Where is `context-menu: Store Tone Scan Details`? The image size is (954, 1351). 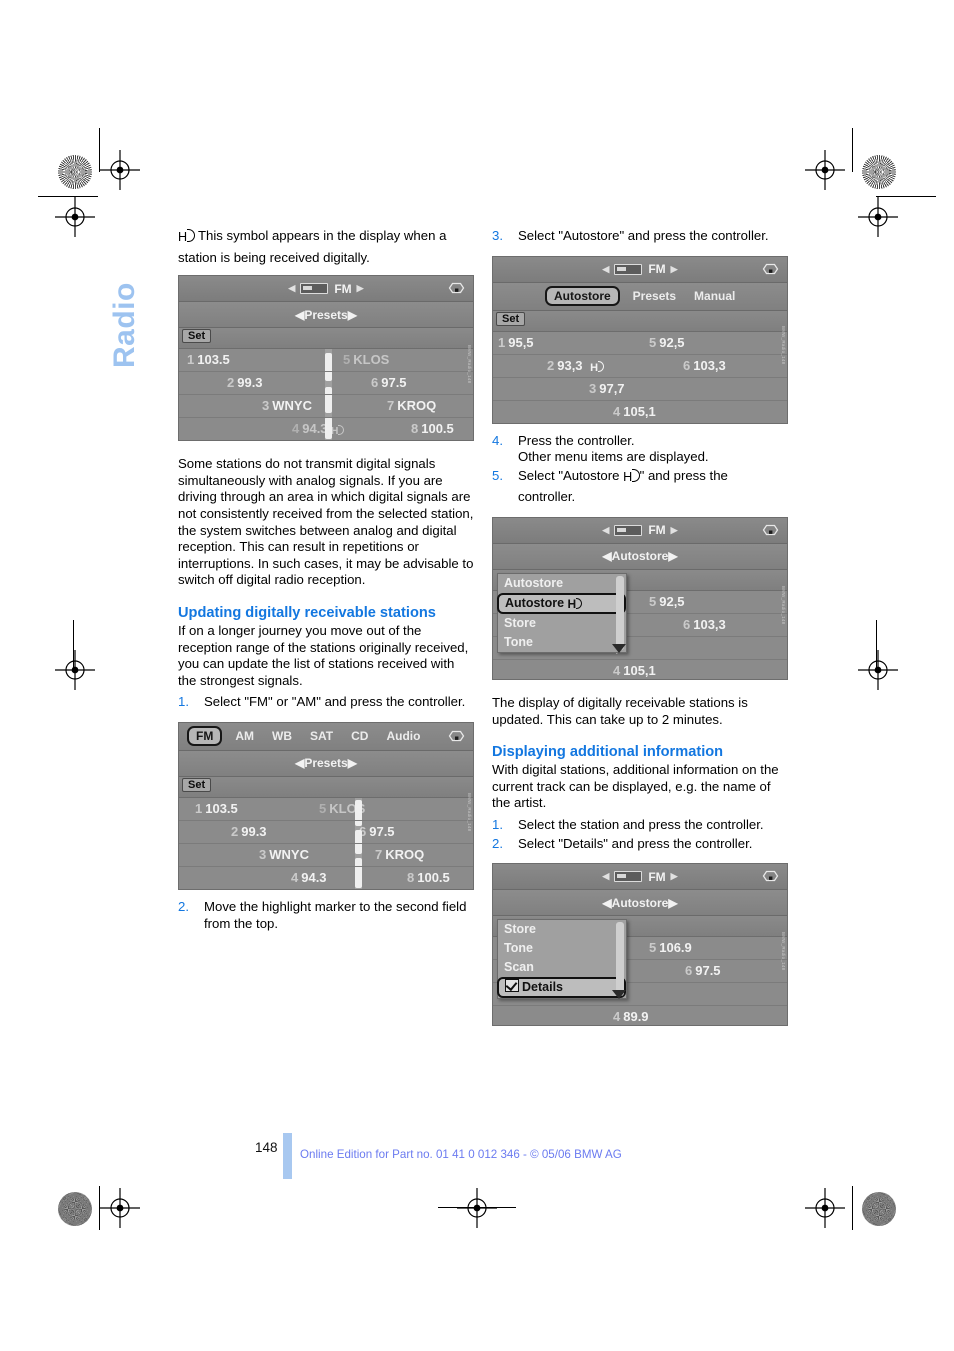
context-menu: Store Tone Scan Details is located at coordinates (562, 959).